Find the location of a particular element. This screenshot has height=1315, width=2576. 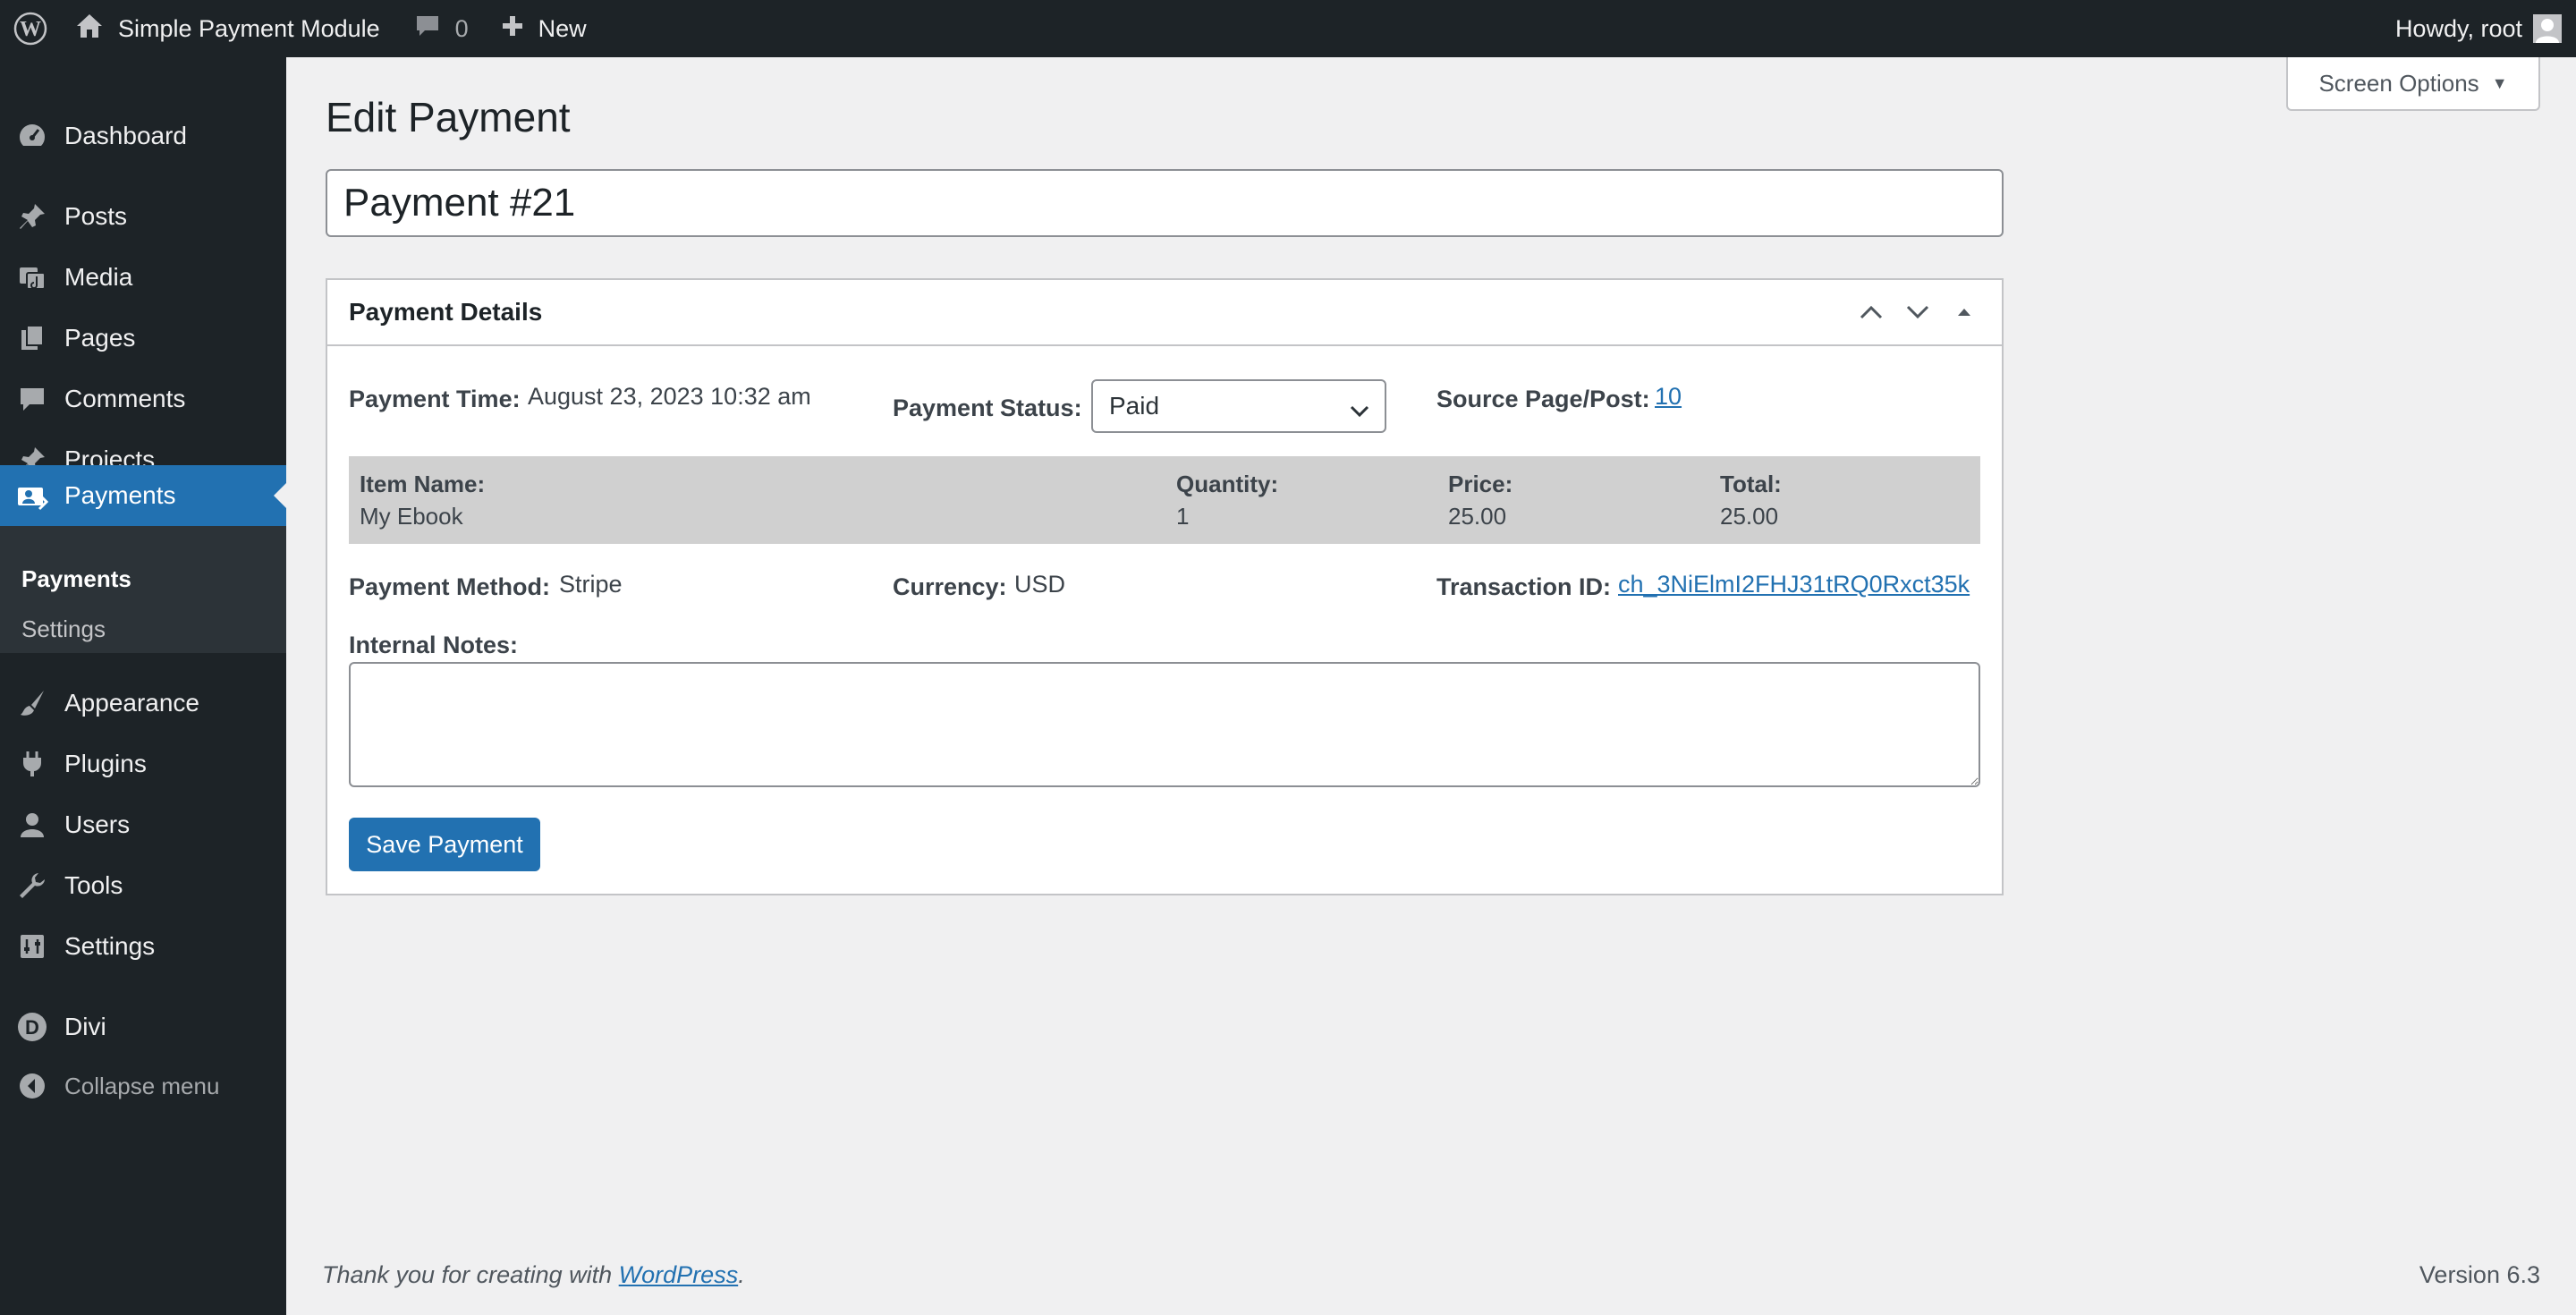

sidebar-item-label: Comments is located at coordinates (125, 398).